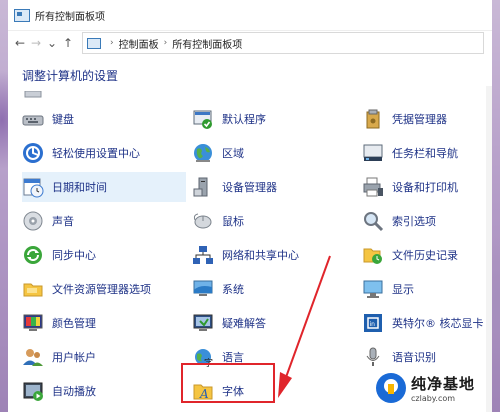  I want to click on item-network-sharing: 网络和共享中心, so click(267, 255).